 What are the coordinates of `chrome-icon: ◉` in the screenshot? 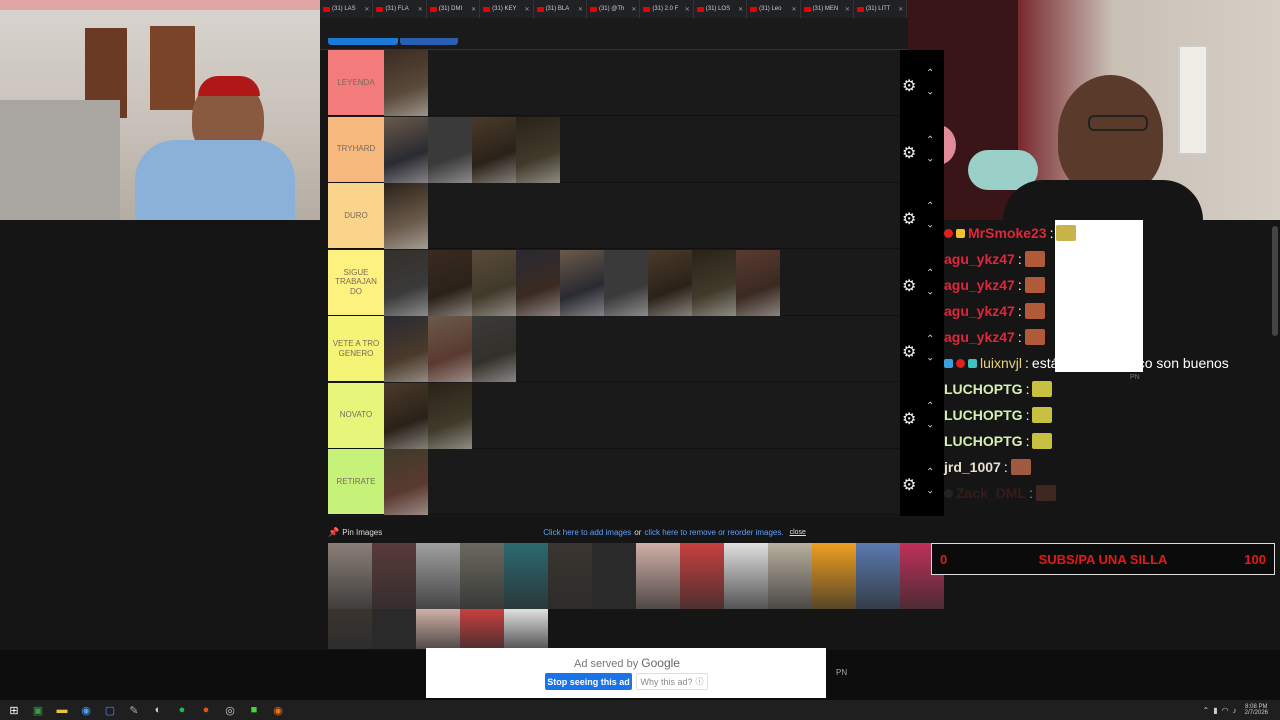 It's located at (86, 710).